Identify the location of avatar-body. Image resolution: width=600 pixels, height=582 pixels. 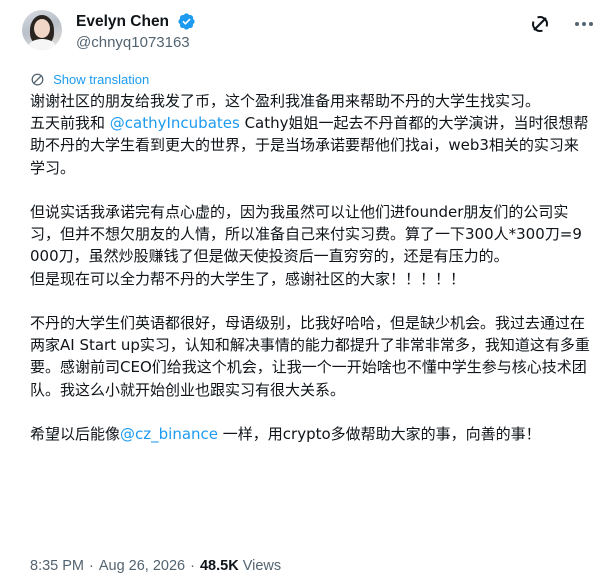
(42, 44).